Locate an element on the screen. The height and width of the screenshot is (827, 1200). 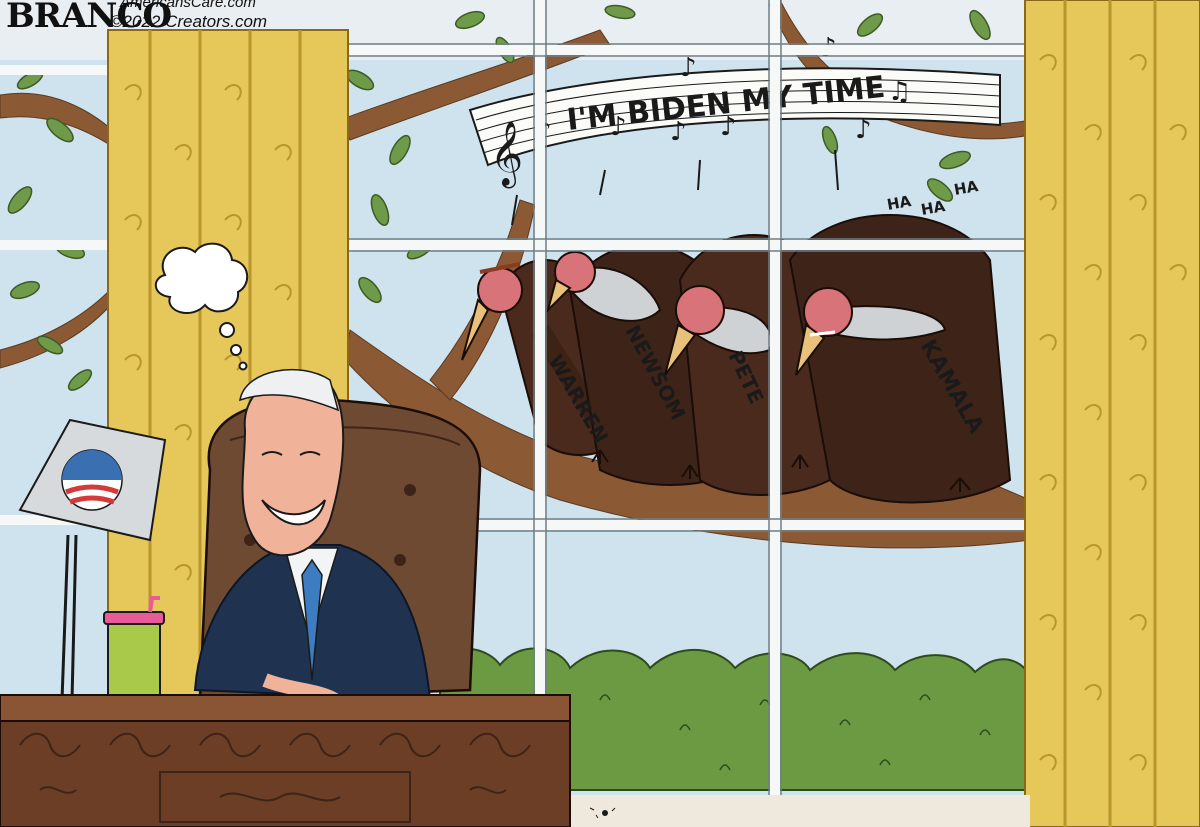
source-line: AmericansCare.com is located at coordinates (188, 5).